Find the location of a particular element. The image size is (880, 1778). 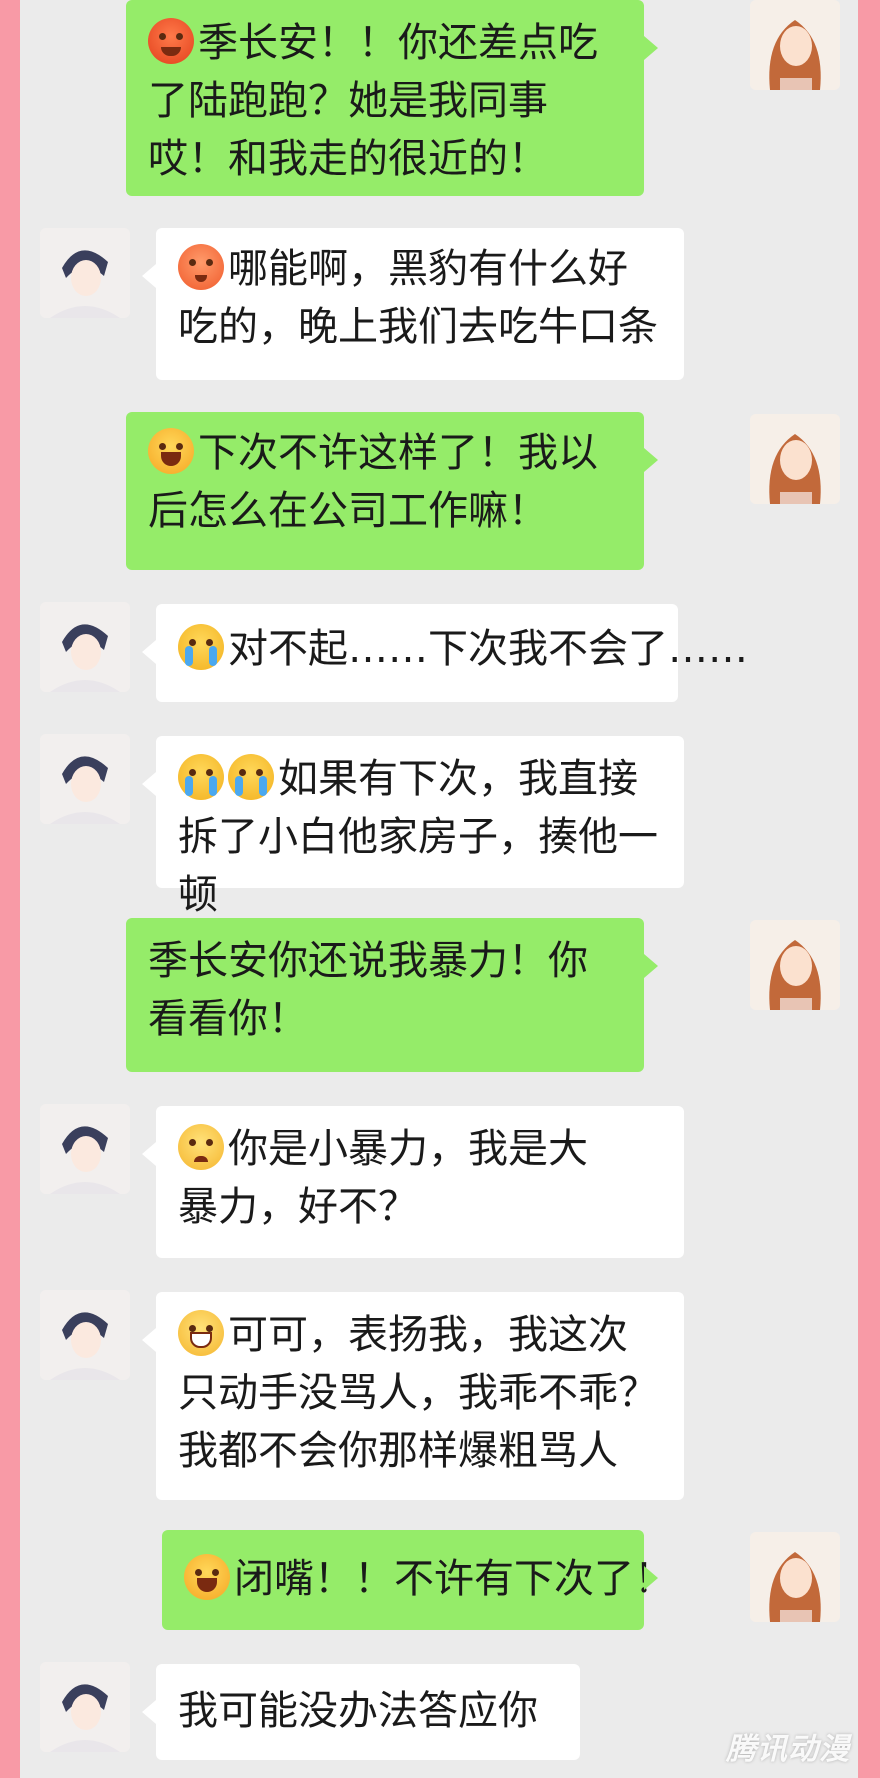

message-text: 季长安！！你还差点吃了陆跑跑？她是我同事哎！和我走的很近的！ is located at coordinates (373, 101).